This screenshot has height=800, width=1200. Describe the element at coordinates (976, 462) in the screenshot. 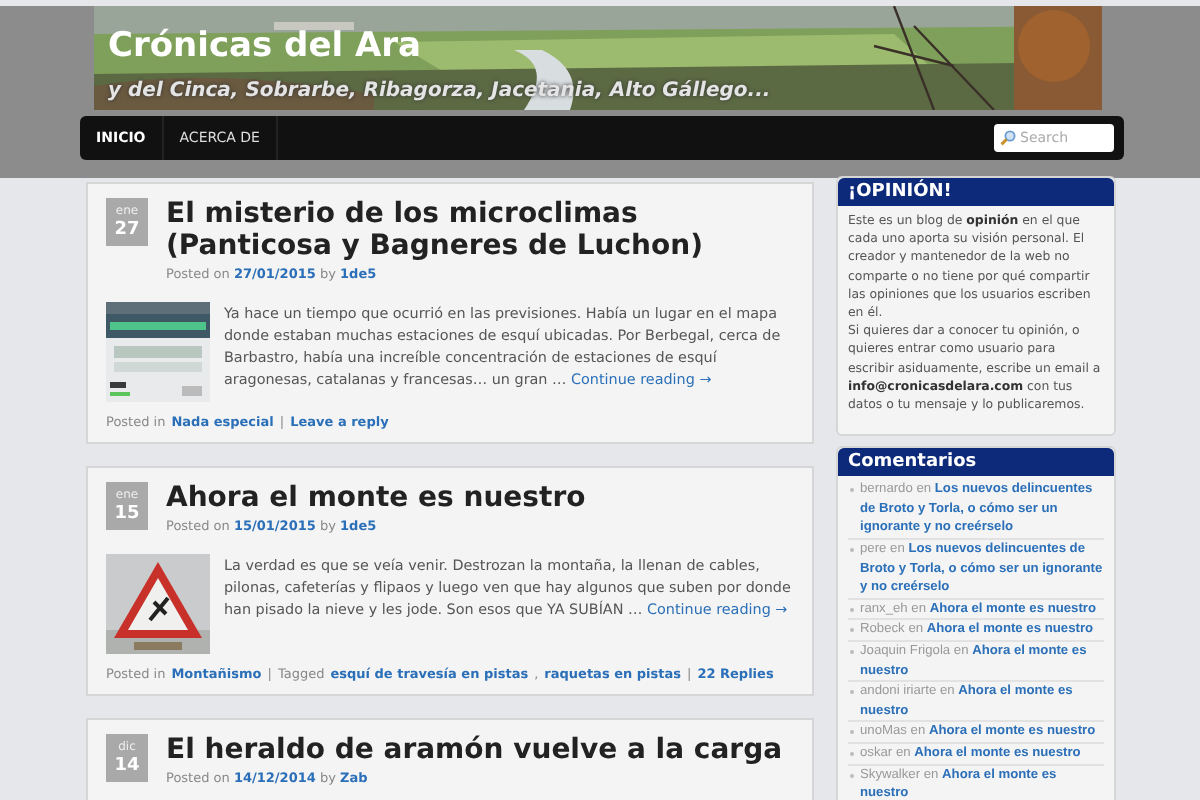

I see `widget-title: Comentarios` at that location.